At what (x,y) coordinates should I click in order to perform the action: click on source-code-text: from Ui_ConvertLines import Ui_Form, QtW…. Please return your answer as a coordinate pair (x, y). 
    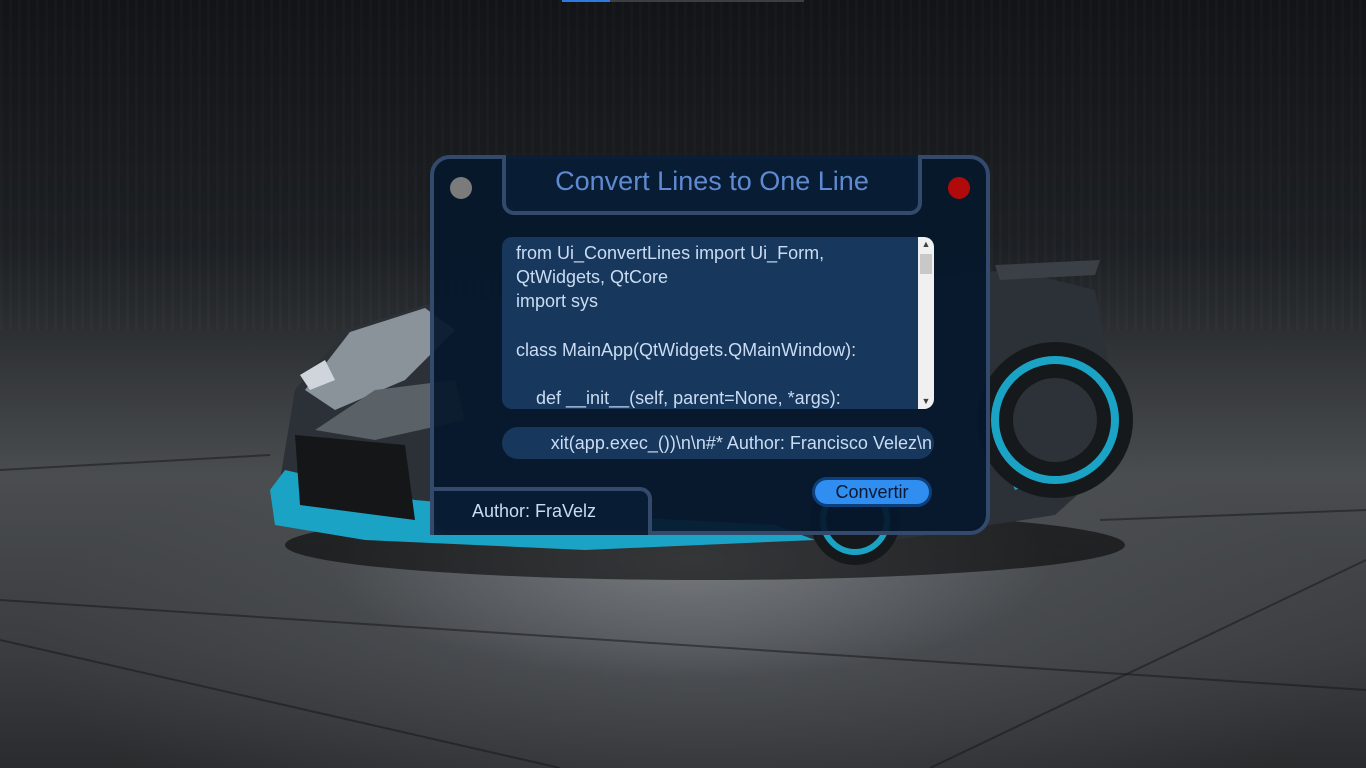
    Looking at the image, I should click on (713, 325).